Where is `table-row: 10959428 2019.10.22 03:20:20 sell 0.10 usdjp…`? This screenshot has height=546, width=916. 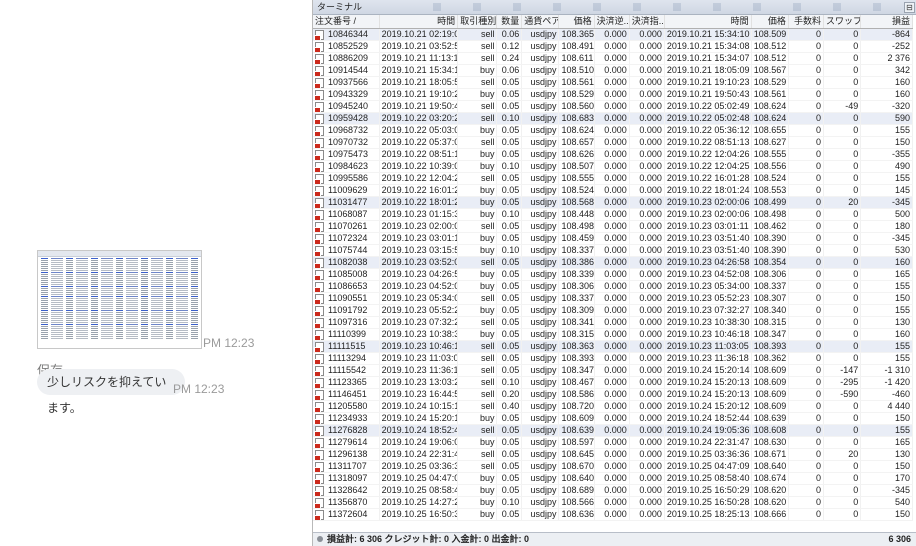
table-row: 10959428 2019.10.22 03:20:20 sell 0.10 usdjp… is located at coordinates (613, 118).